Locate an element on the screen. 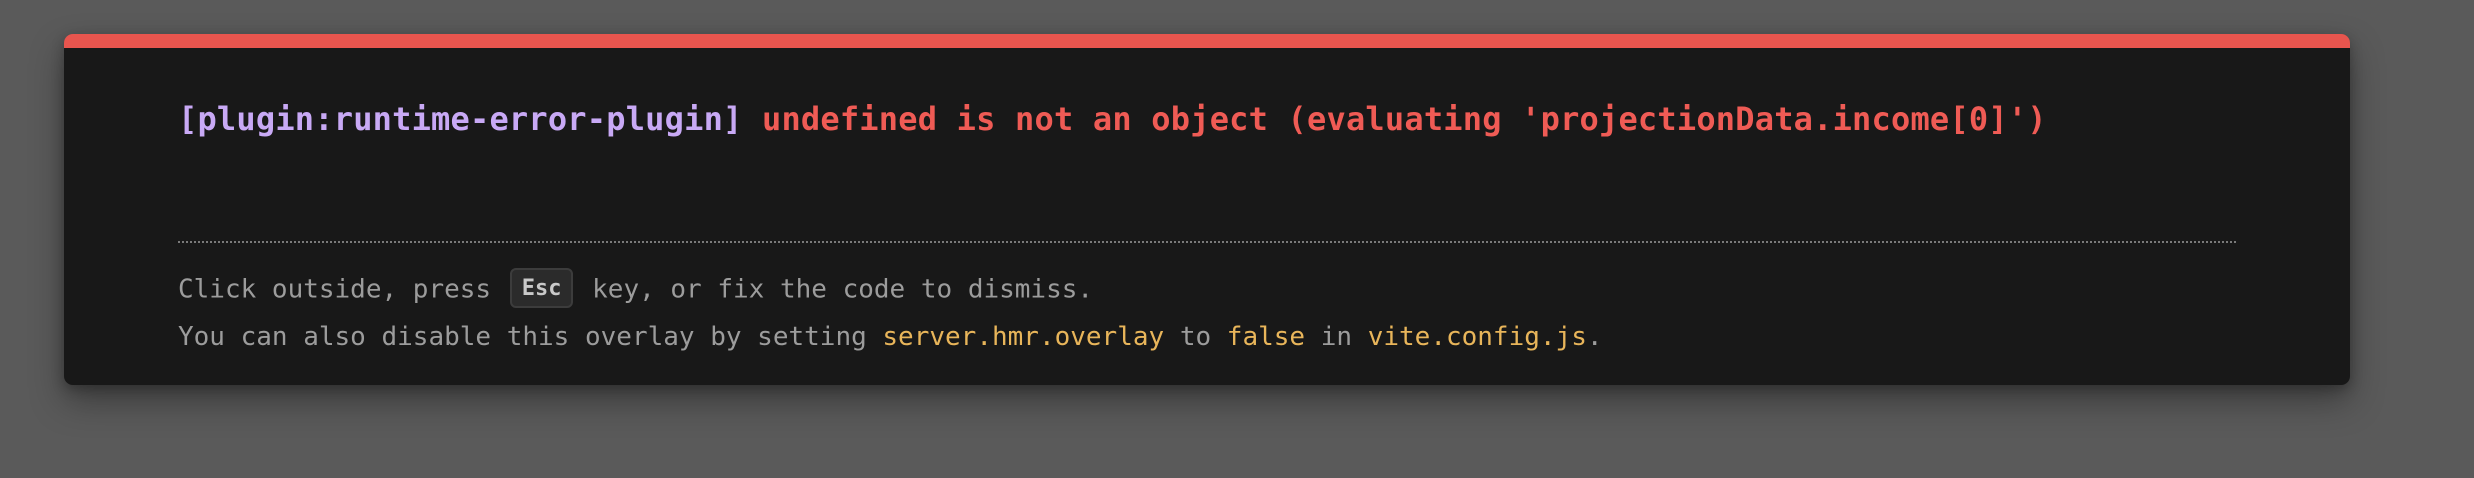  tip-text-2b: to is located at coordinates (1195, 337).